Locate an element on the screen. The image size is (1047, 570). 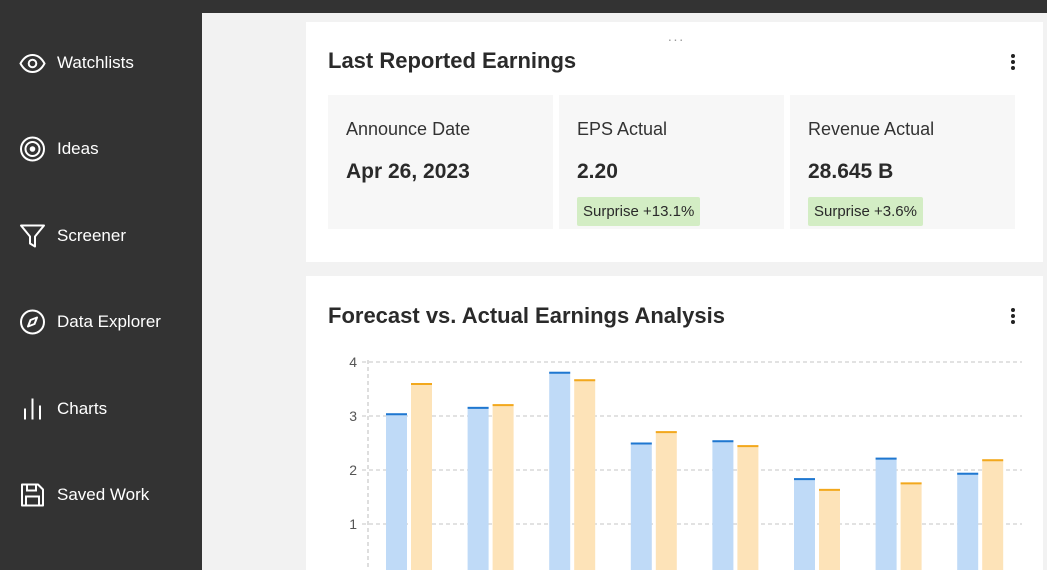
y-tick-label: 3 is located at coordinates (353, 416).